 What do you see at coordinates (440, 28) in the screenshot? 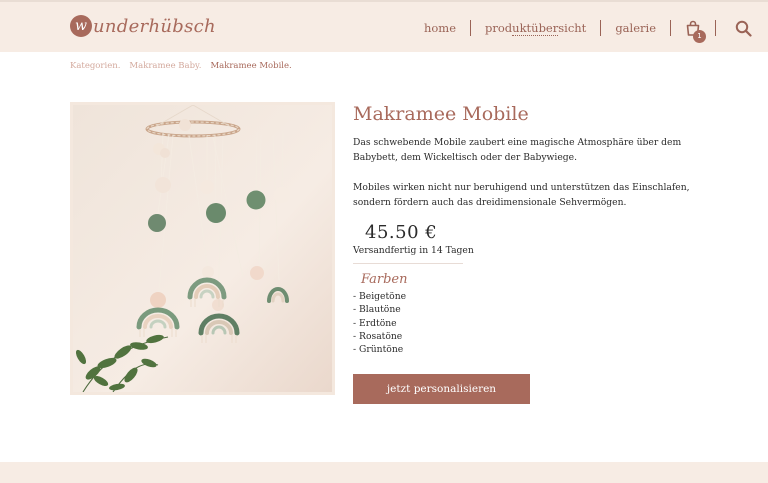
I see `nav-link-home: home` at bounding box center [440, 28].